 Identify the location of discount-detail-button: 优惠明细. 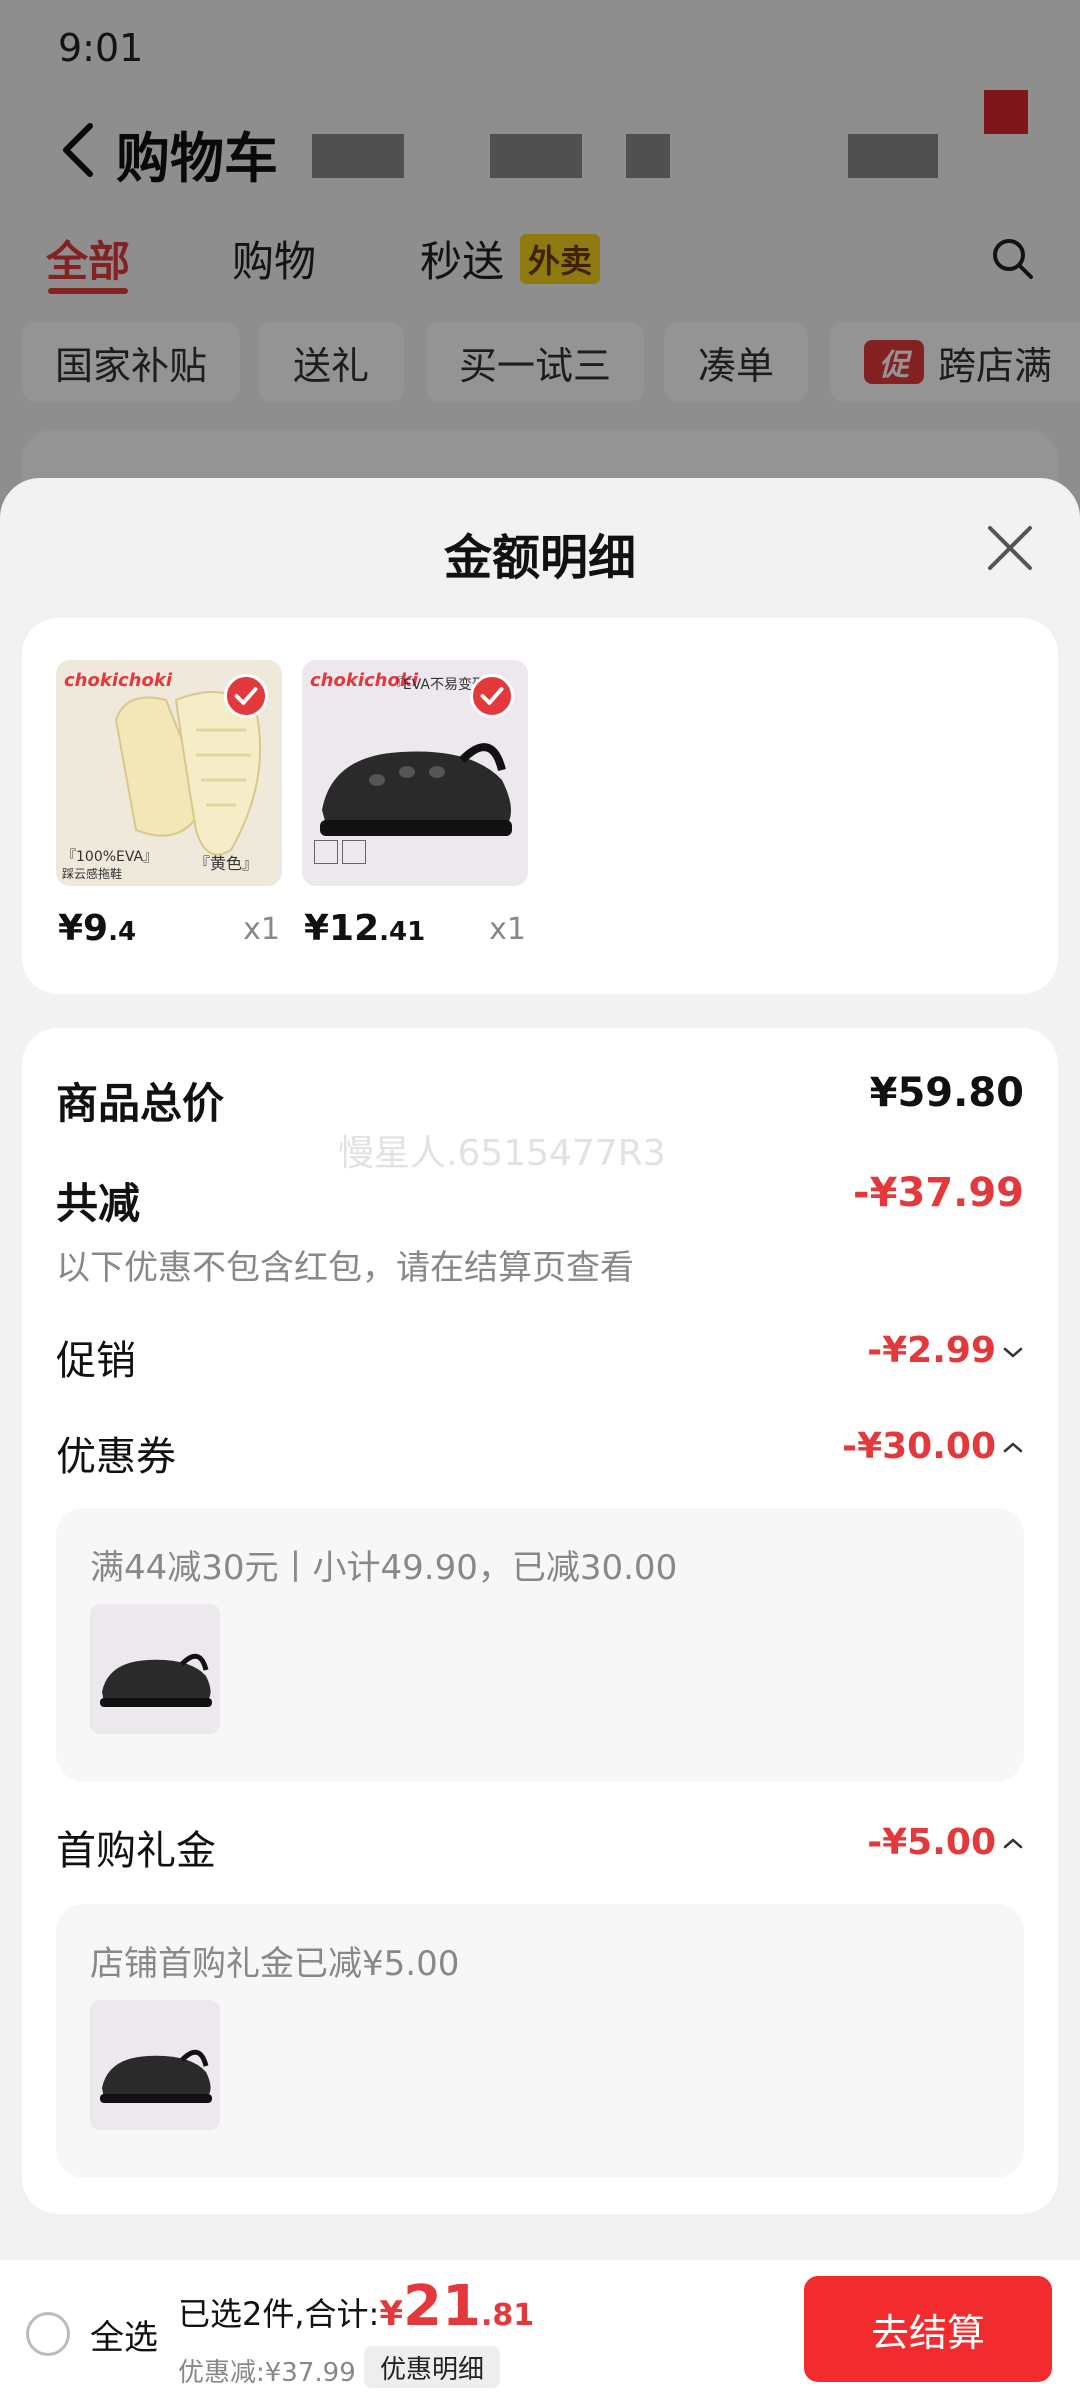
(432, 2367).